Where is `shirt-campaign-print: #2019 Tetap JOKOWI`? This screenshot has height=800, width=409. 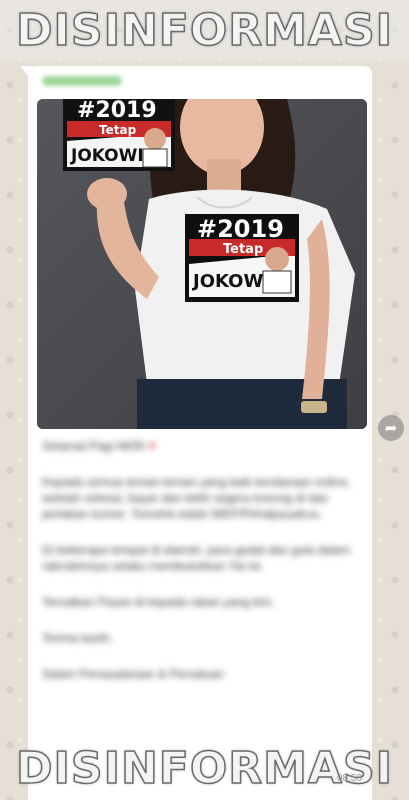 shirt-campaign-print: #2019 Tetap JOKOWI is located at coordinates (242, 258).